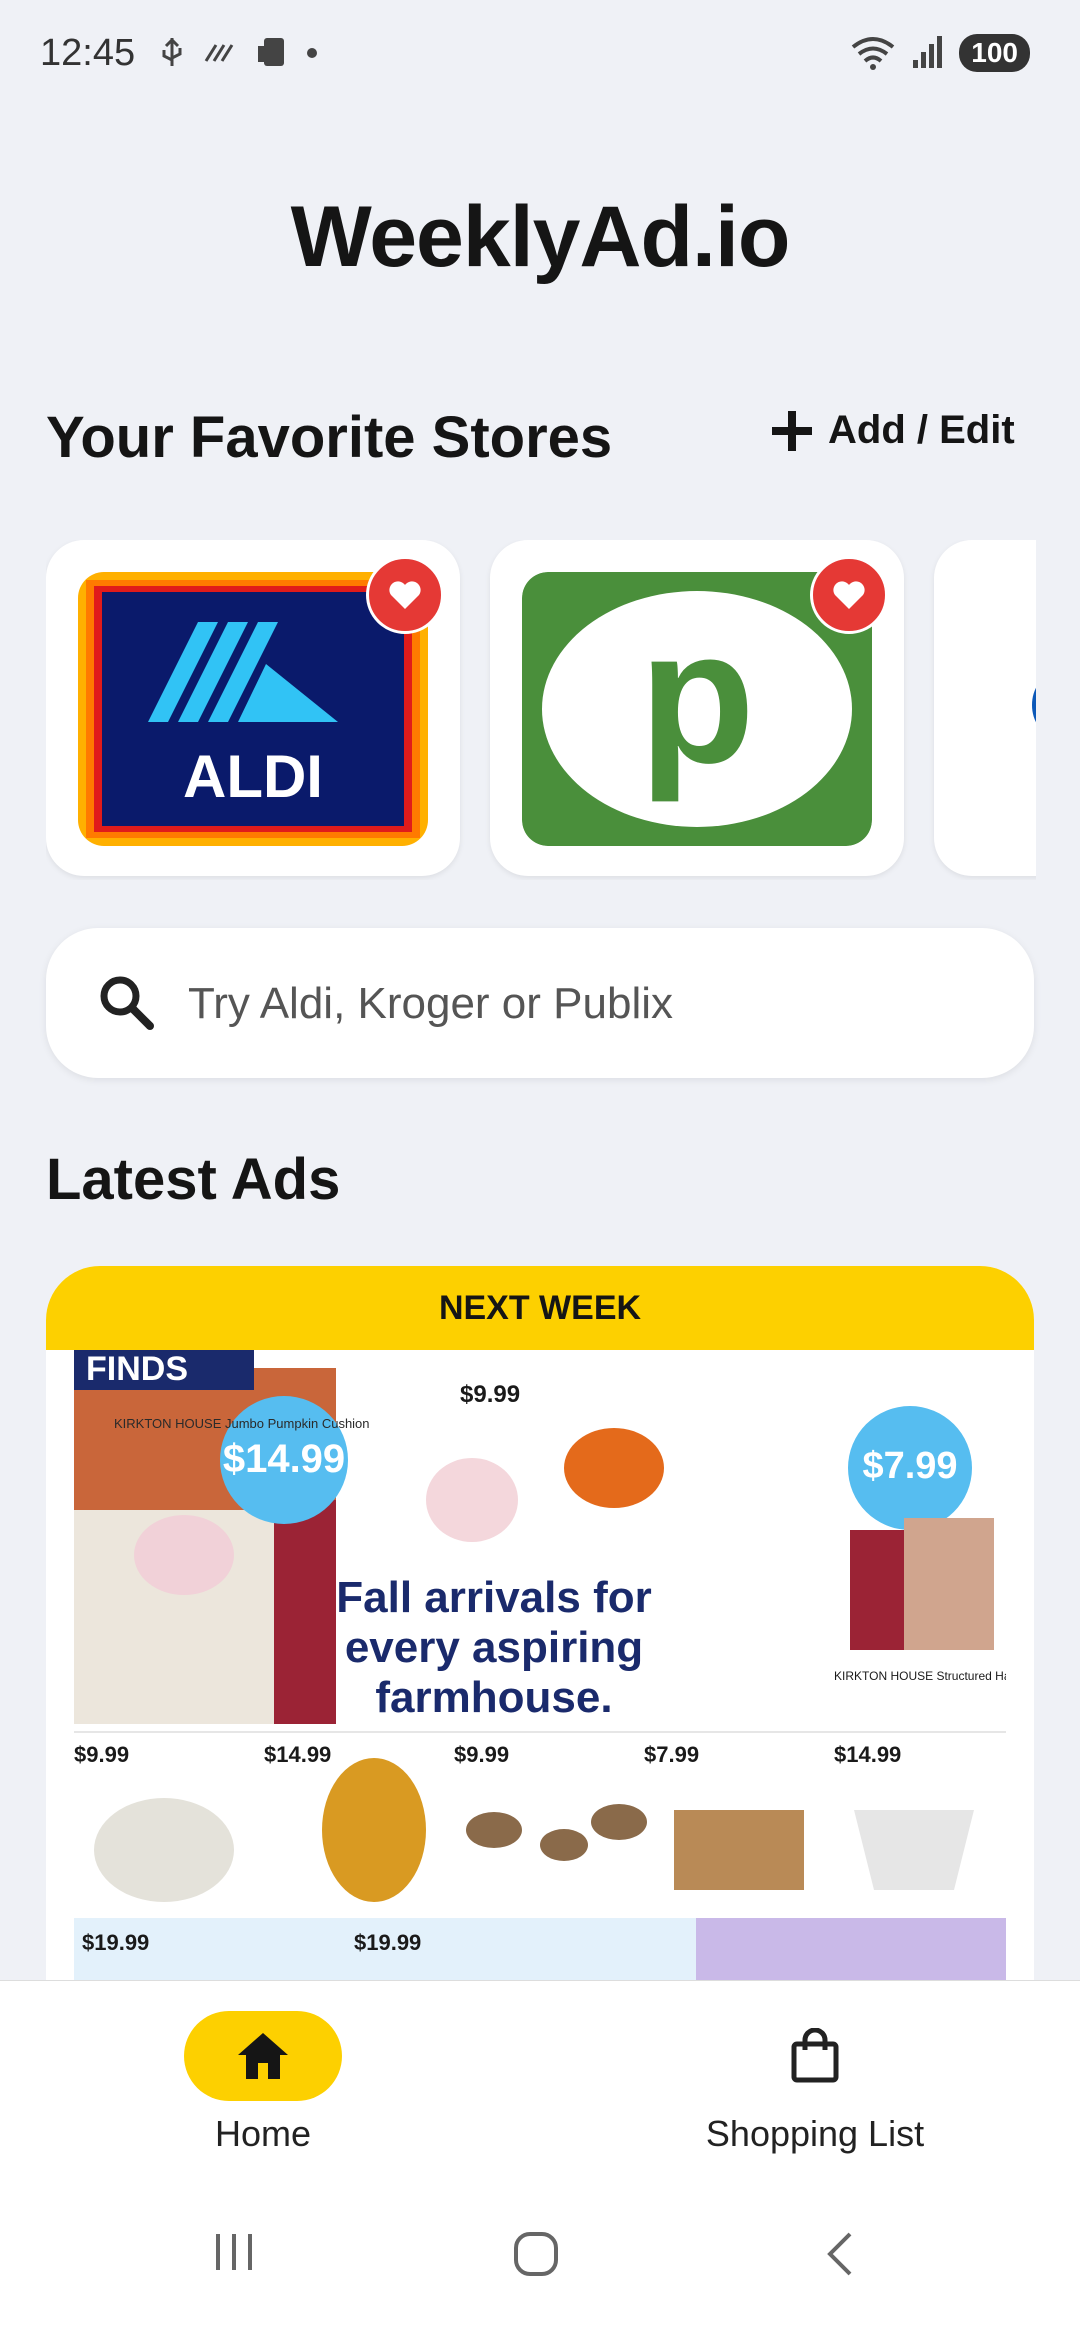 The width and height of the screenshot is (1080, 2340). Describe the element at coordinates (873, 53) in the screenshot. I see `wifi-icon` at that location.